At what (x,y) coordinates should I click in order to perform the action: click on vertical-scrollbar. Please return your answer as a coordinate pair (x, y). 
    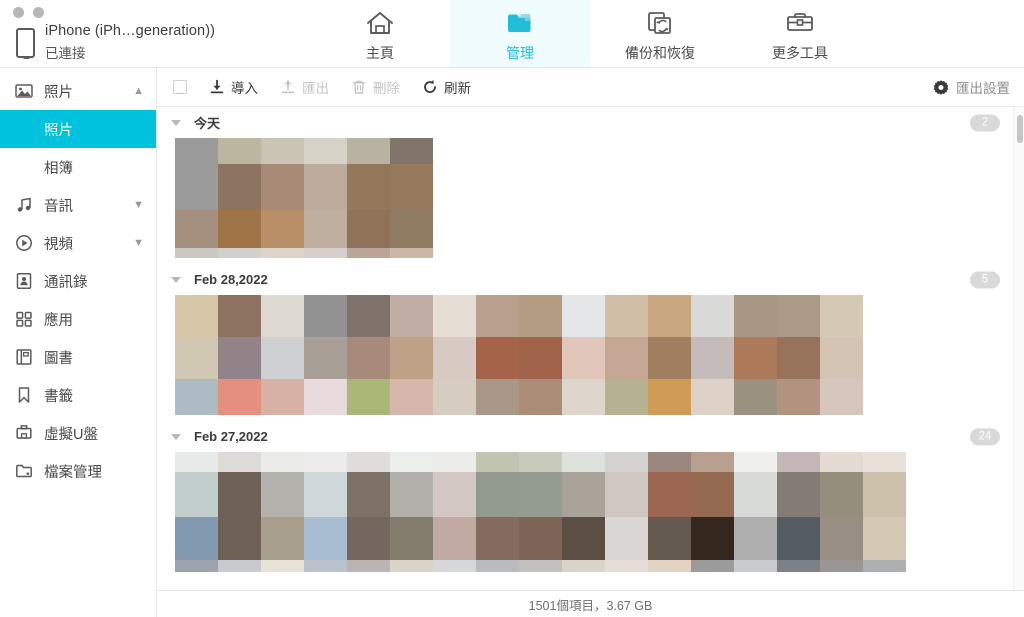
    Looking at the image, I should click on (1018, 348).